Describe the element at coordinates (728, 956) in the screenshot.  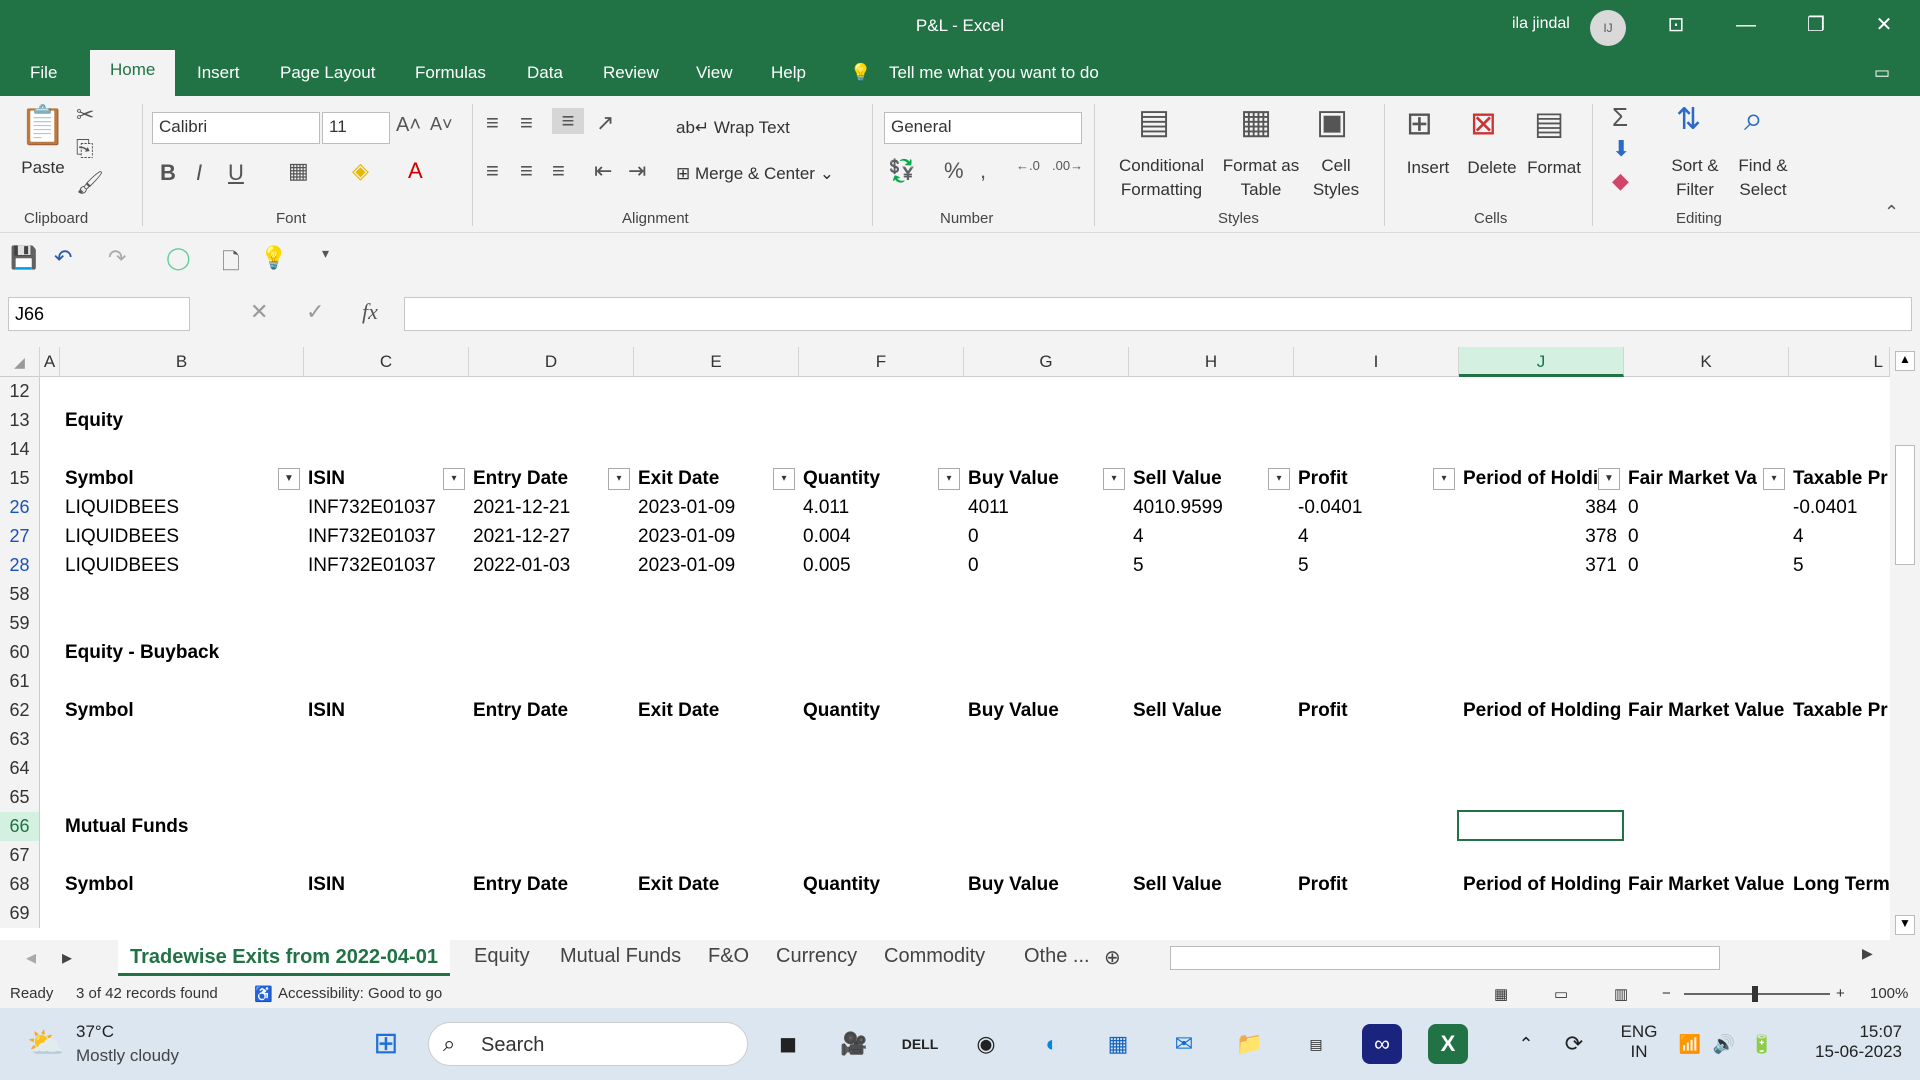
I see `sheet-tab-fo: F&O` at that location.